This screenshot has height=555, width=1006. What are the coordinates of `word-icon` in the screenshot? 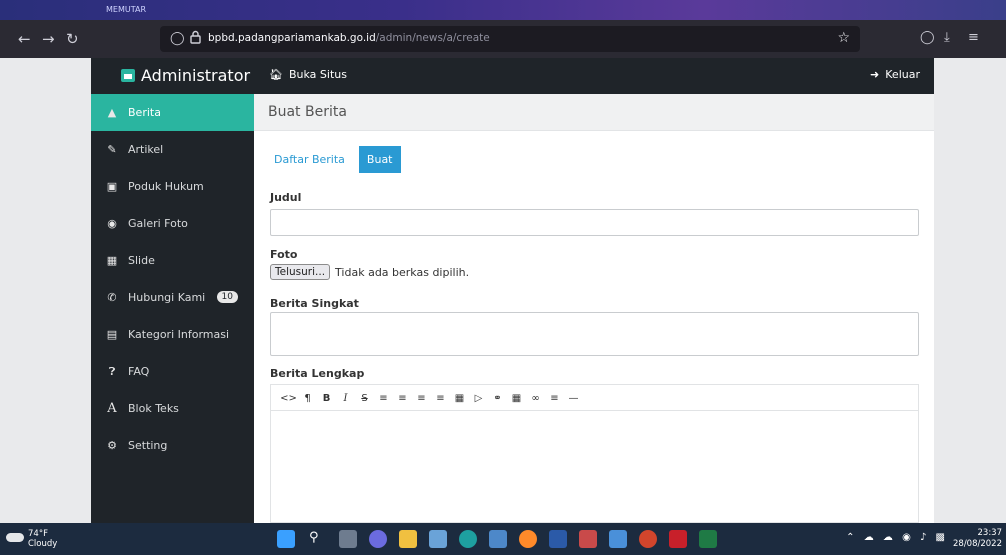 It's located at (558, 539).